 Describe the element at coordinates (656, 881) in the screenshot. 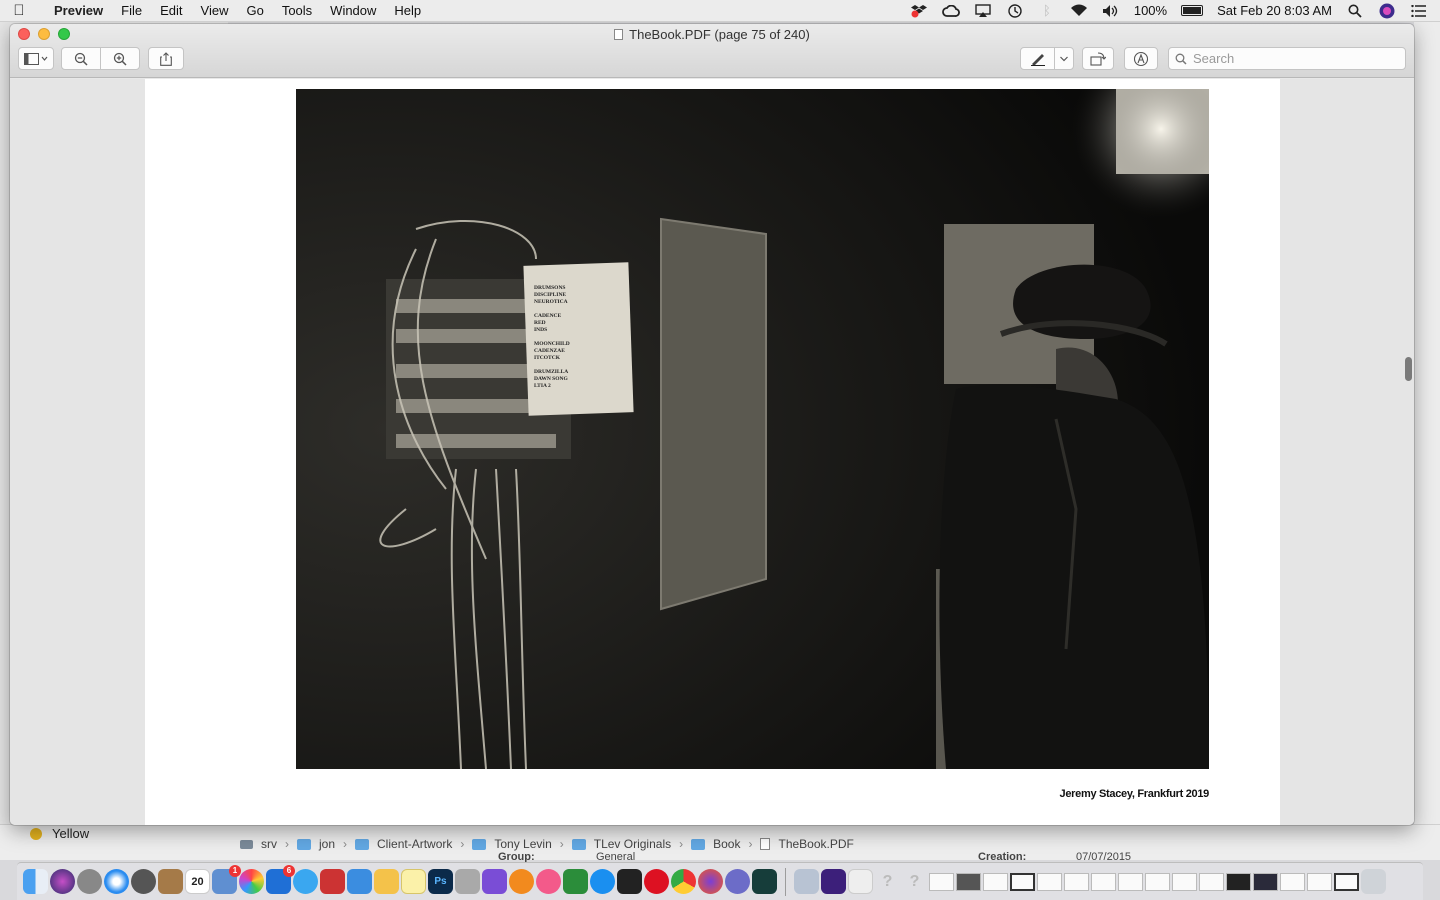

I see `opera-icon` at that location.